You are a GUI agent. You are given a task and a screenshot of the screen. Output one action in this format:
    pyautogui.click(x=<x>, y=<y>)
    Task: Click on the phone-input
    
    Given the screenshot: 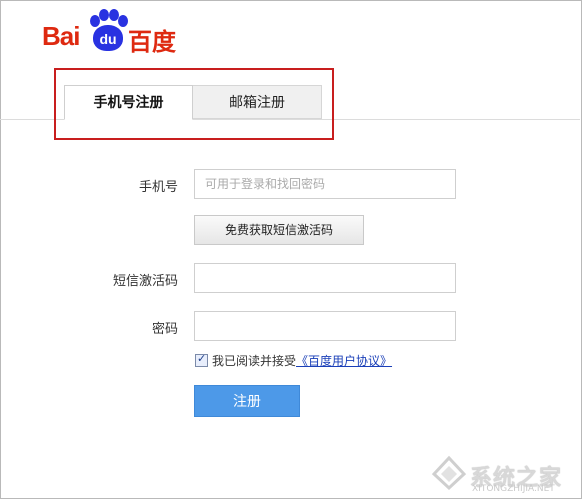 What is the action you would take?
    pyautogui.click(x=325, y=184)
    